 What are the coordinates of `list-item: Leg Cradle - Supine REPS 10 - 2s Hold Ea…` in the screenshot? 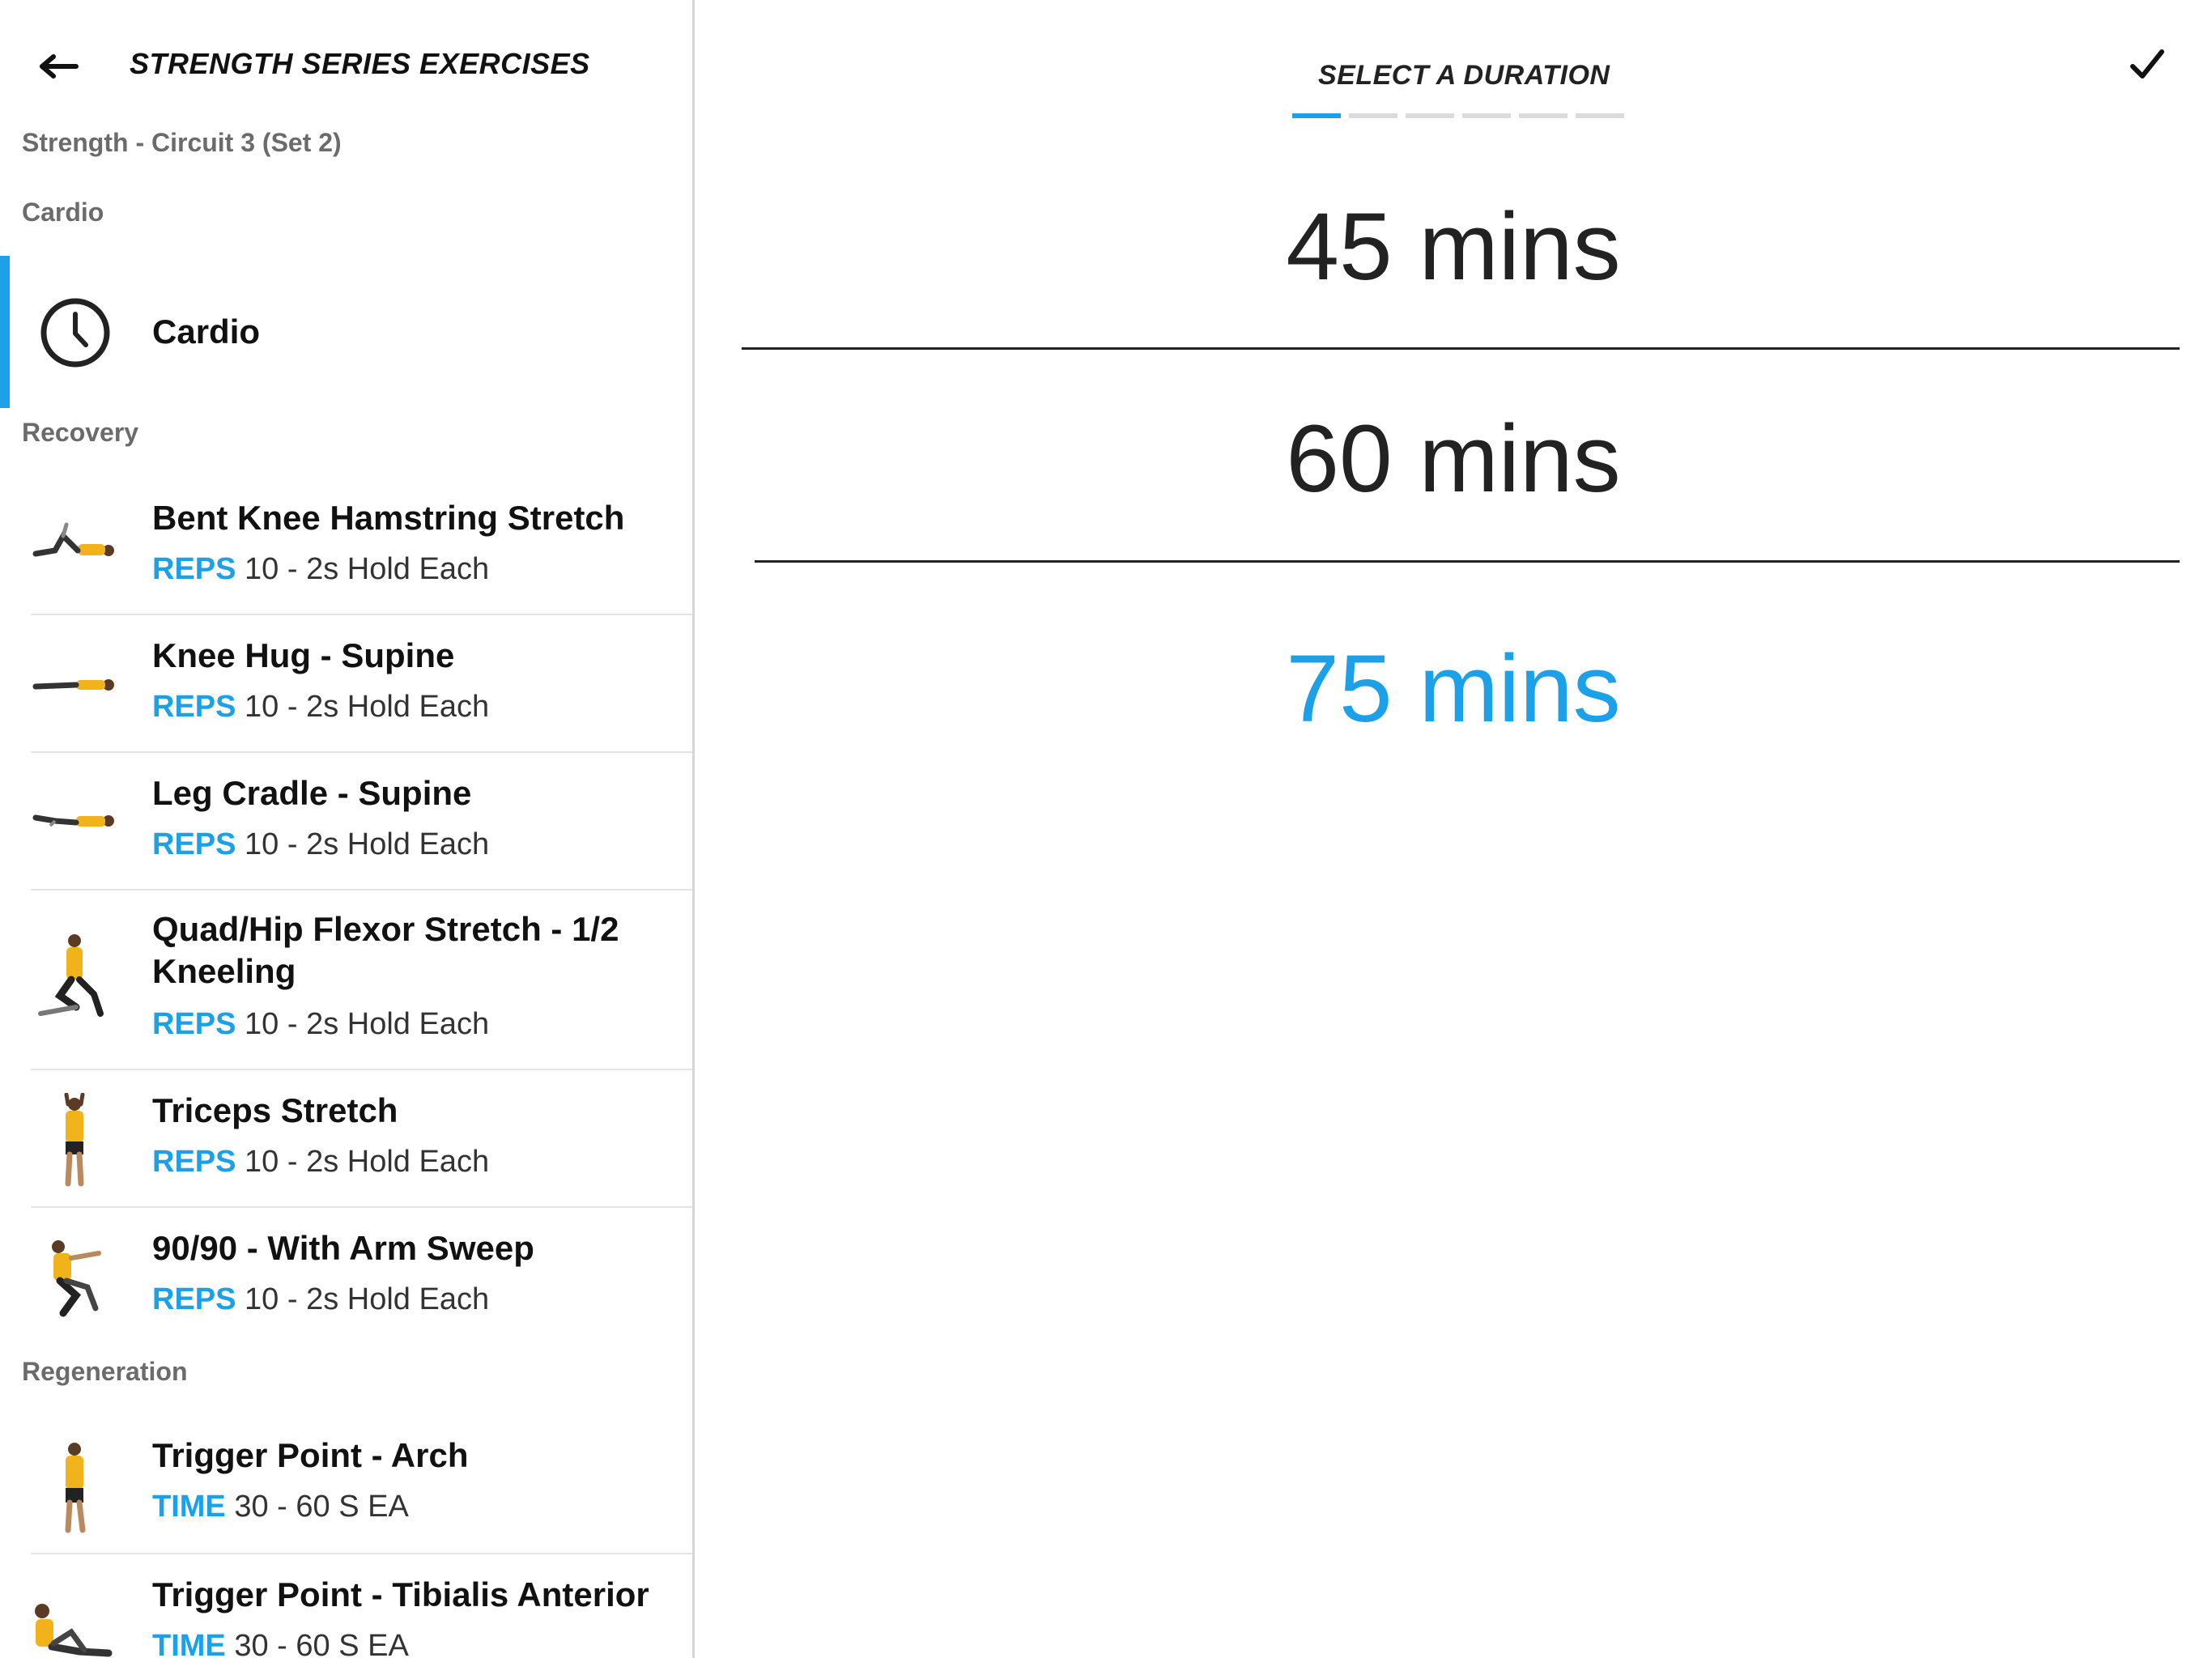 It's located at (362, 822).